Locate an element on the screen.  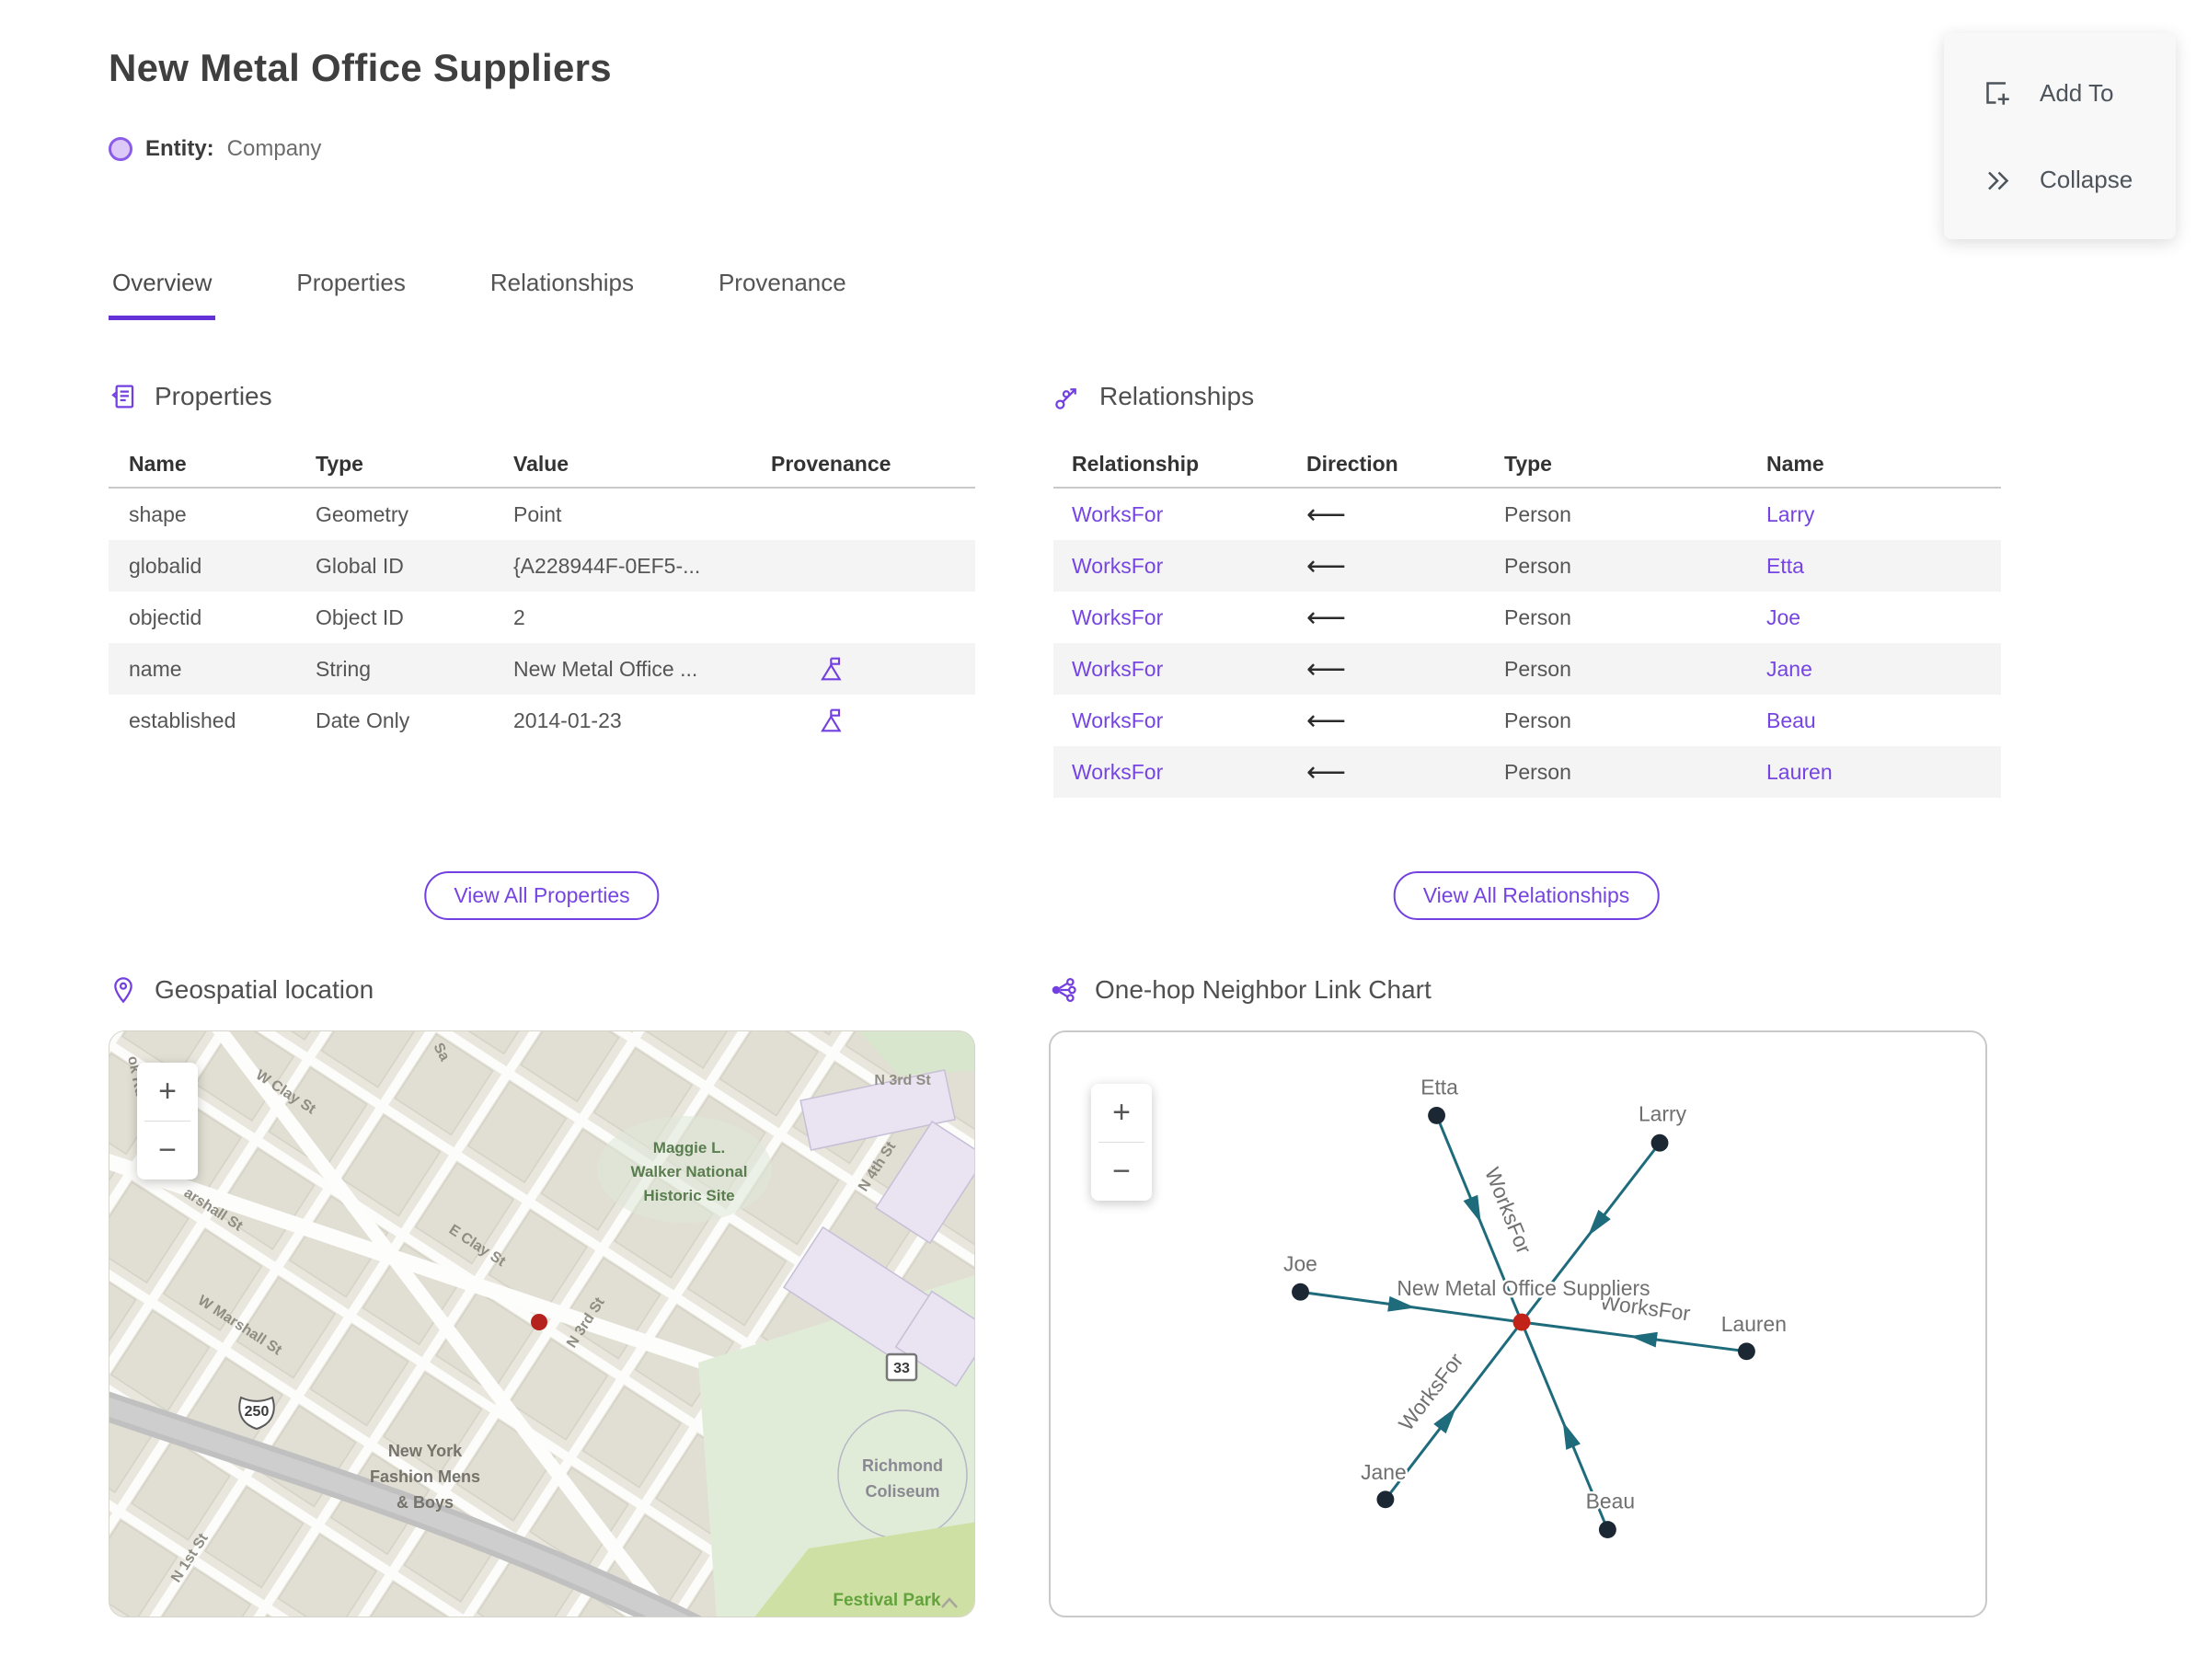
entity-type-row: Entity: Company is located at coordinates (215, 149).